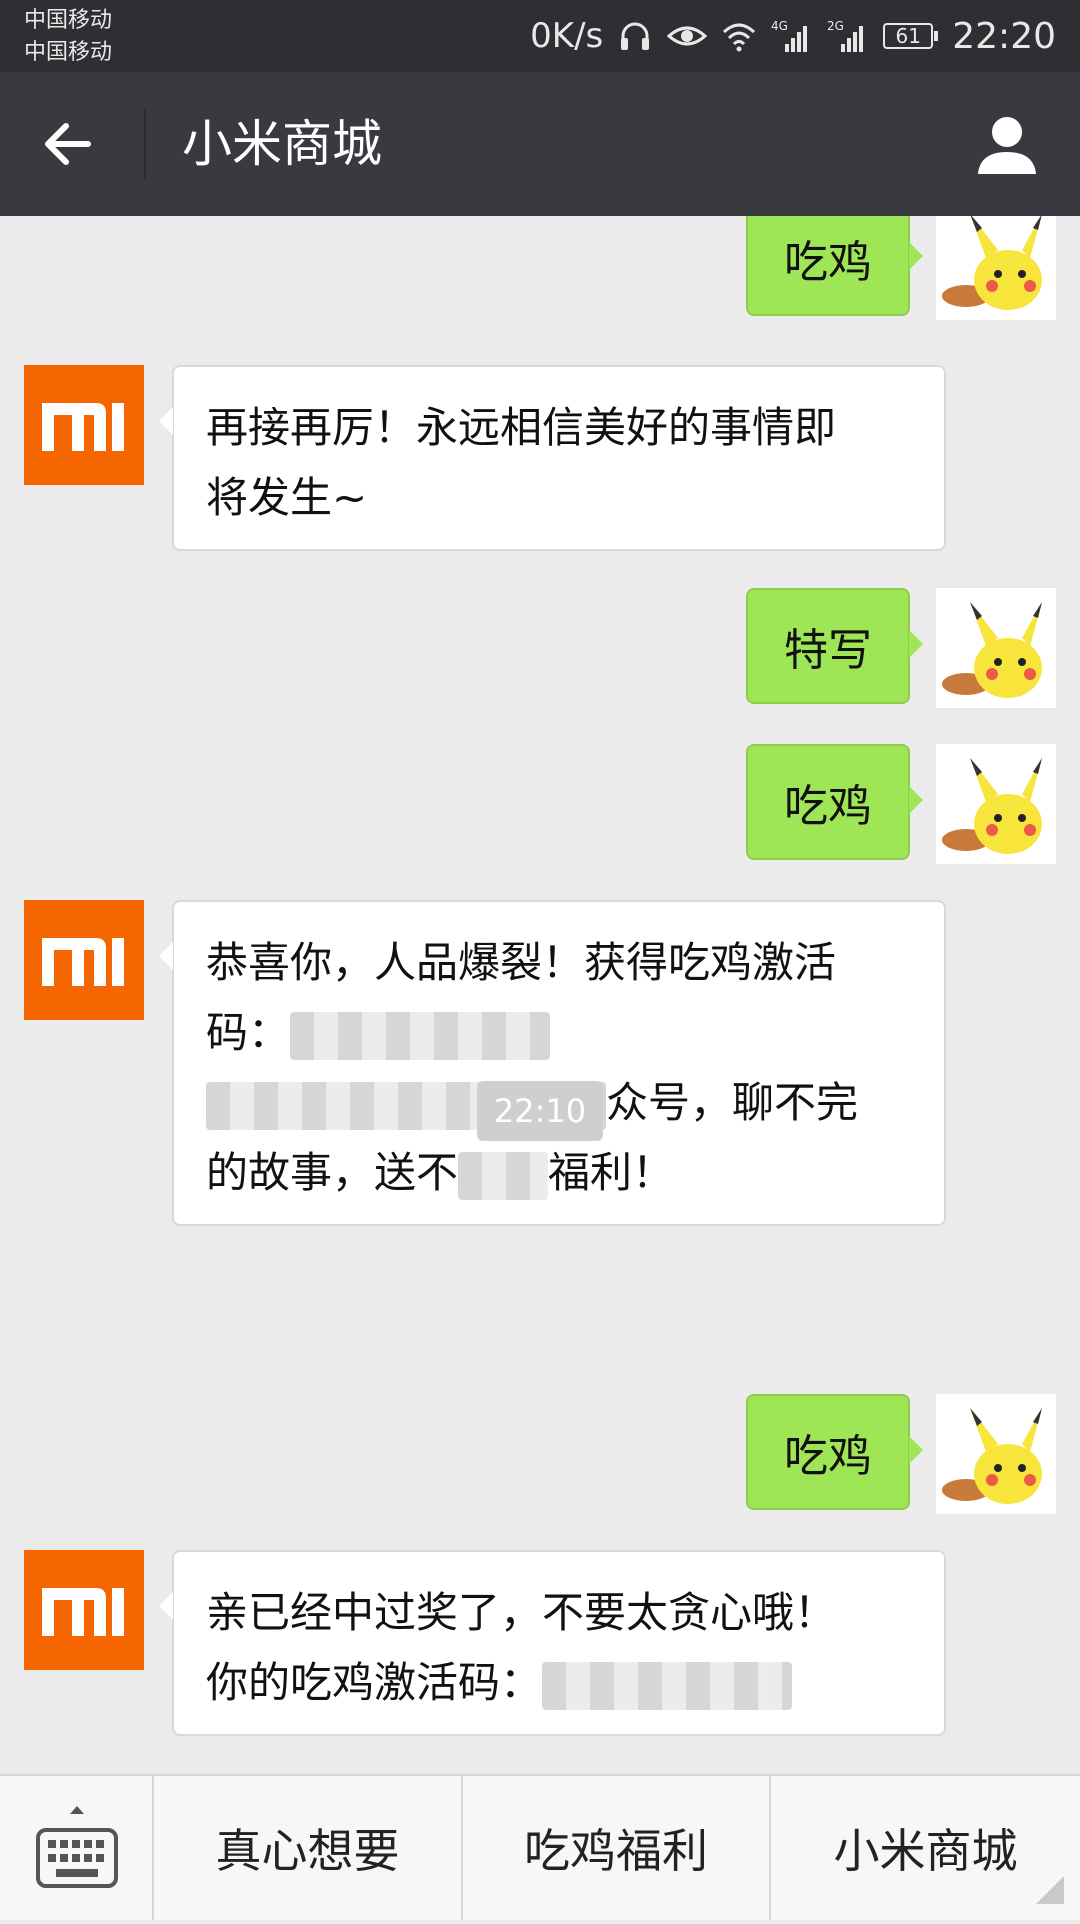  What do you see at coordinates (617, 1848) in the screenshot?
I see `menu-item-pubg-welfare: 吃鸡福利` at bounding box center [617, 1848].